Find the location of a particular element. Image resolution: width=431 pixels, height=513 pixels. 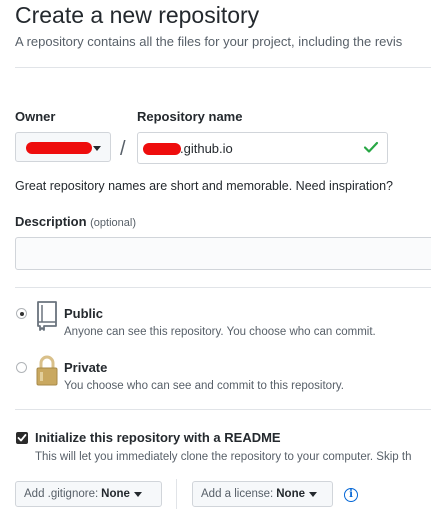

readme-label: Initialize this repository with a README is located at coordinates (158, 437).